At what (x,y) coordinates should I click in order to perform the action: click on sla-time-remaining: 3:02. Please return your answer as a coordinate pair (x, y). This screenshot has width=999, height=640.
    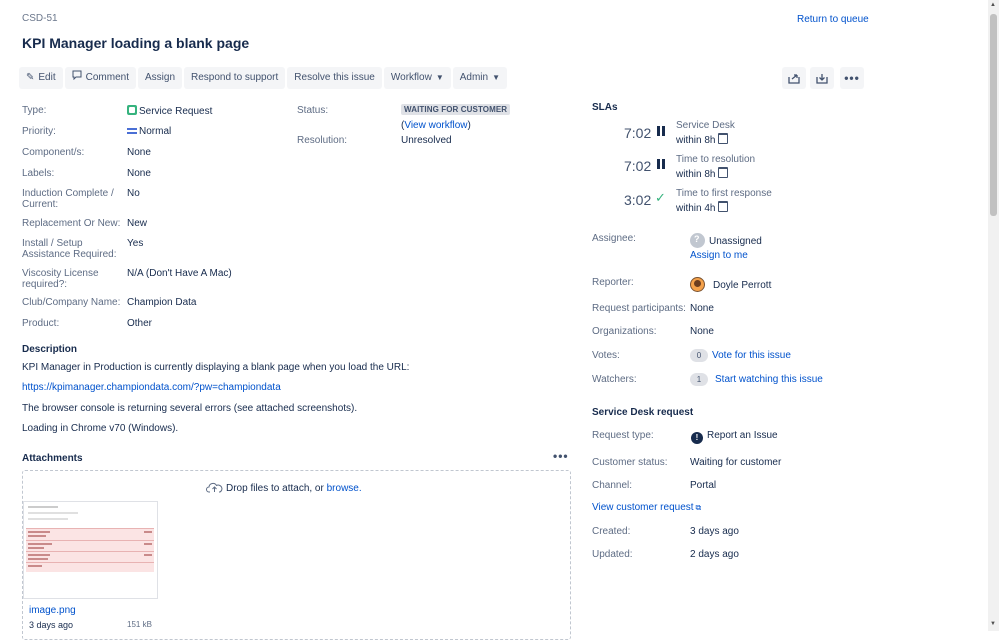
    Looking at the image, I should click on (638, 200).